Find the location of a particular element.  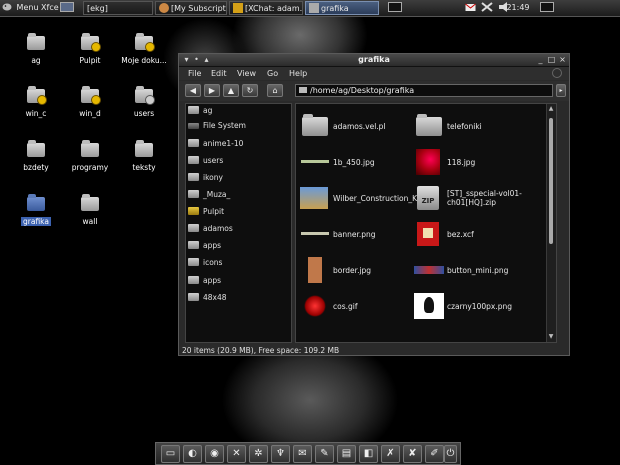

status-text: 20 items (20.9 MB), Free space: 109.2 MB is located at coordinates (261, 350).